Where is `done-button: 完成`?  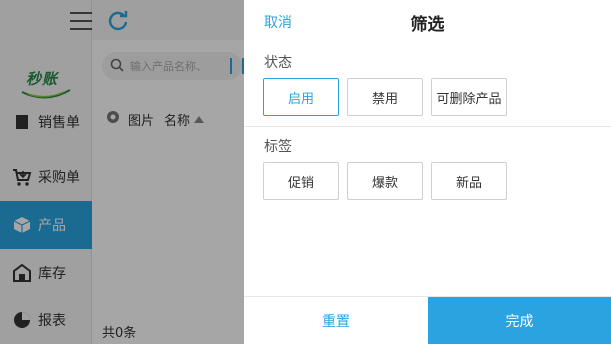
done-button: 完成 is located at coordinates (519, 320).